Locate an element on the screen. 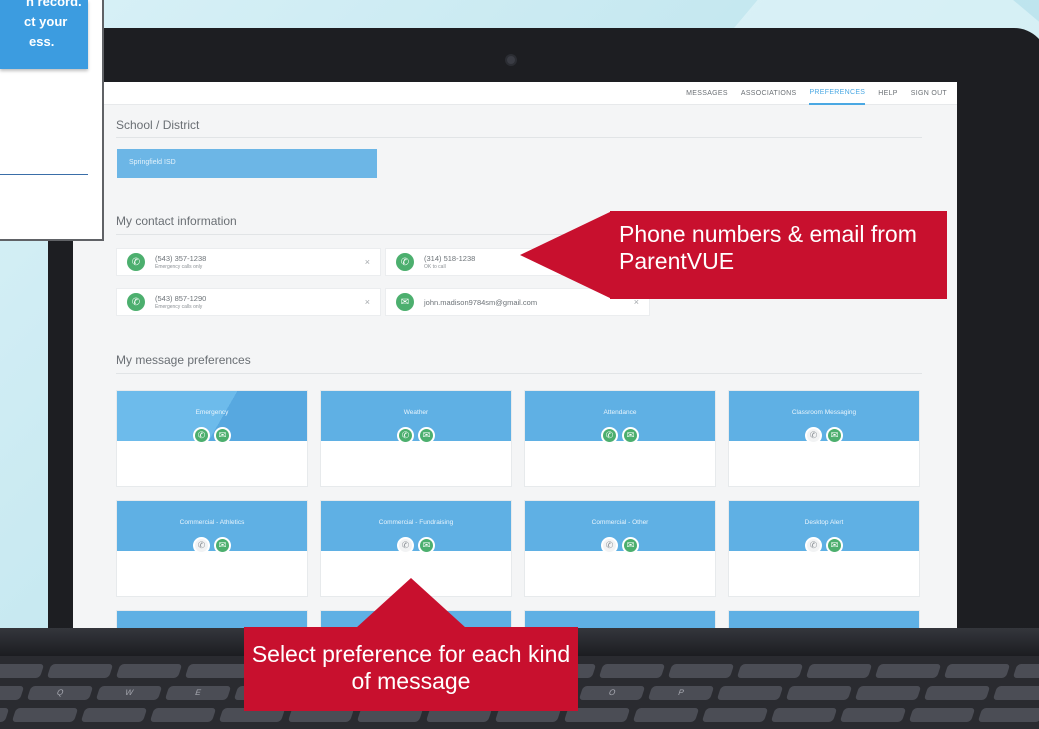  contact-value: (543) 357-1238 is located at coordinates (181, 258).